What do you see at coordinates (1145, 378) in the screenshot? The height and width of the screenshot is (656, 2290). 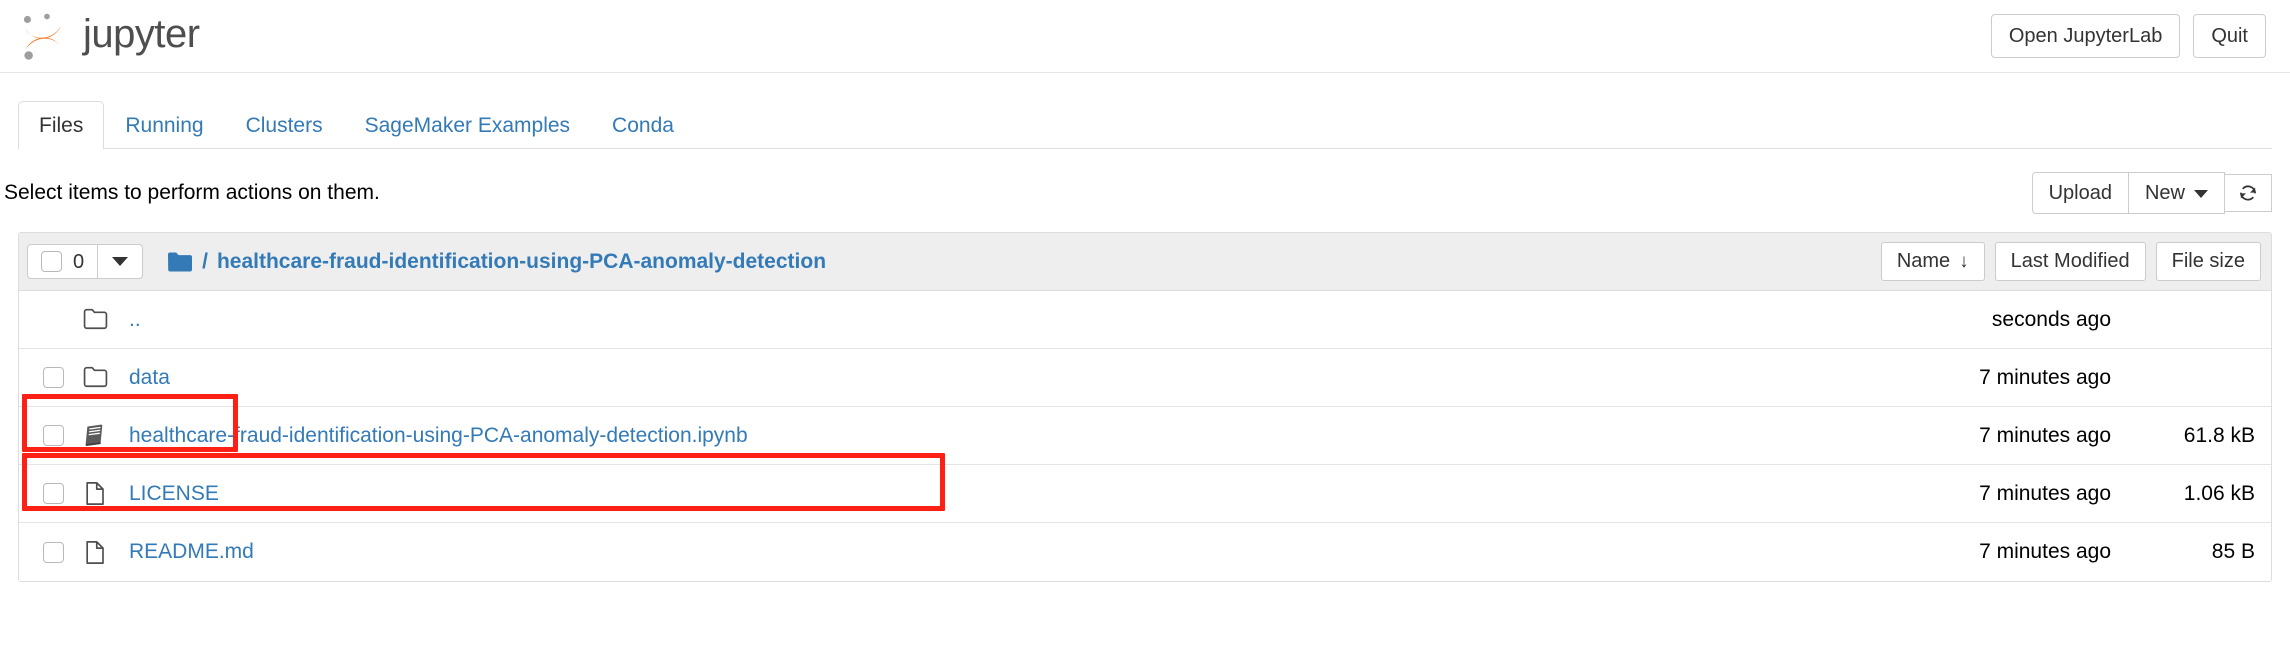 I see `table-row: data 7 minutes ago` at bounding box center [1145, 378].